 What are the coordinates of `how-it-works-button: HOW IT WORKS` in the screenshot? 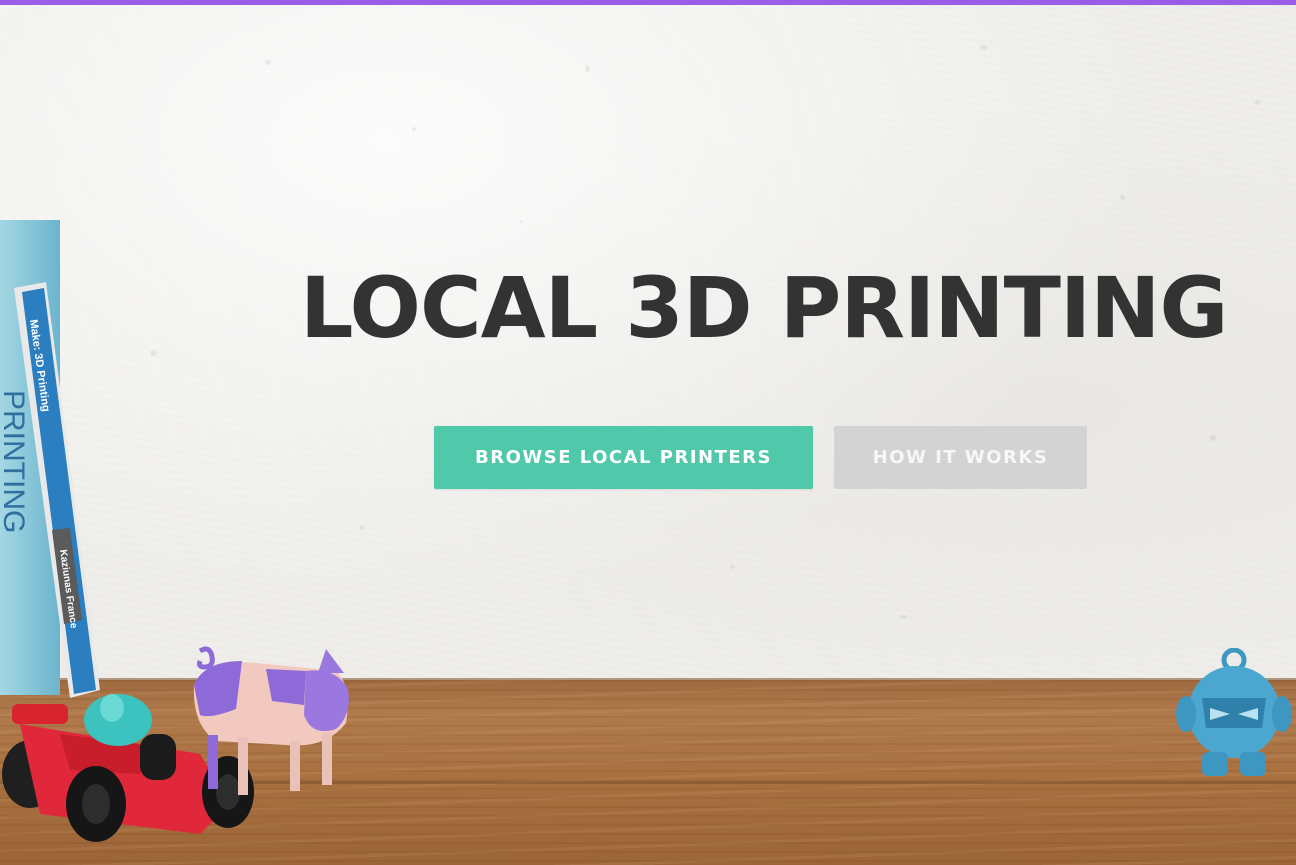 It's located at (960, 457).